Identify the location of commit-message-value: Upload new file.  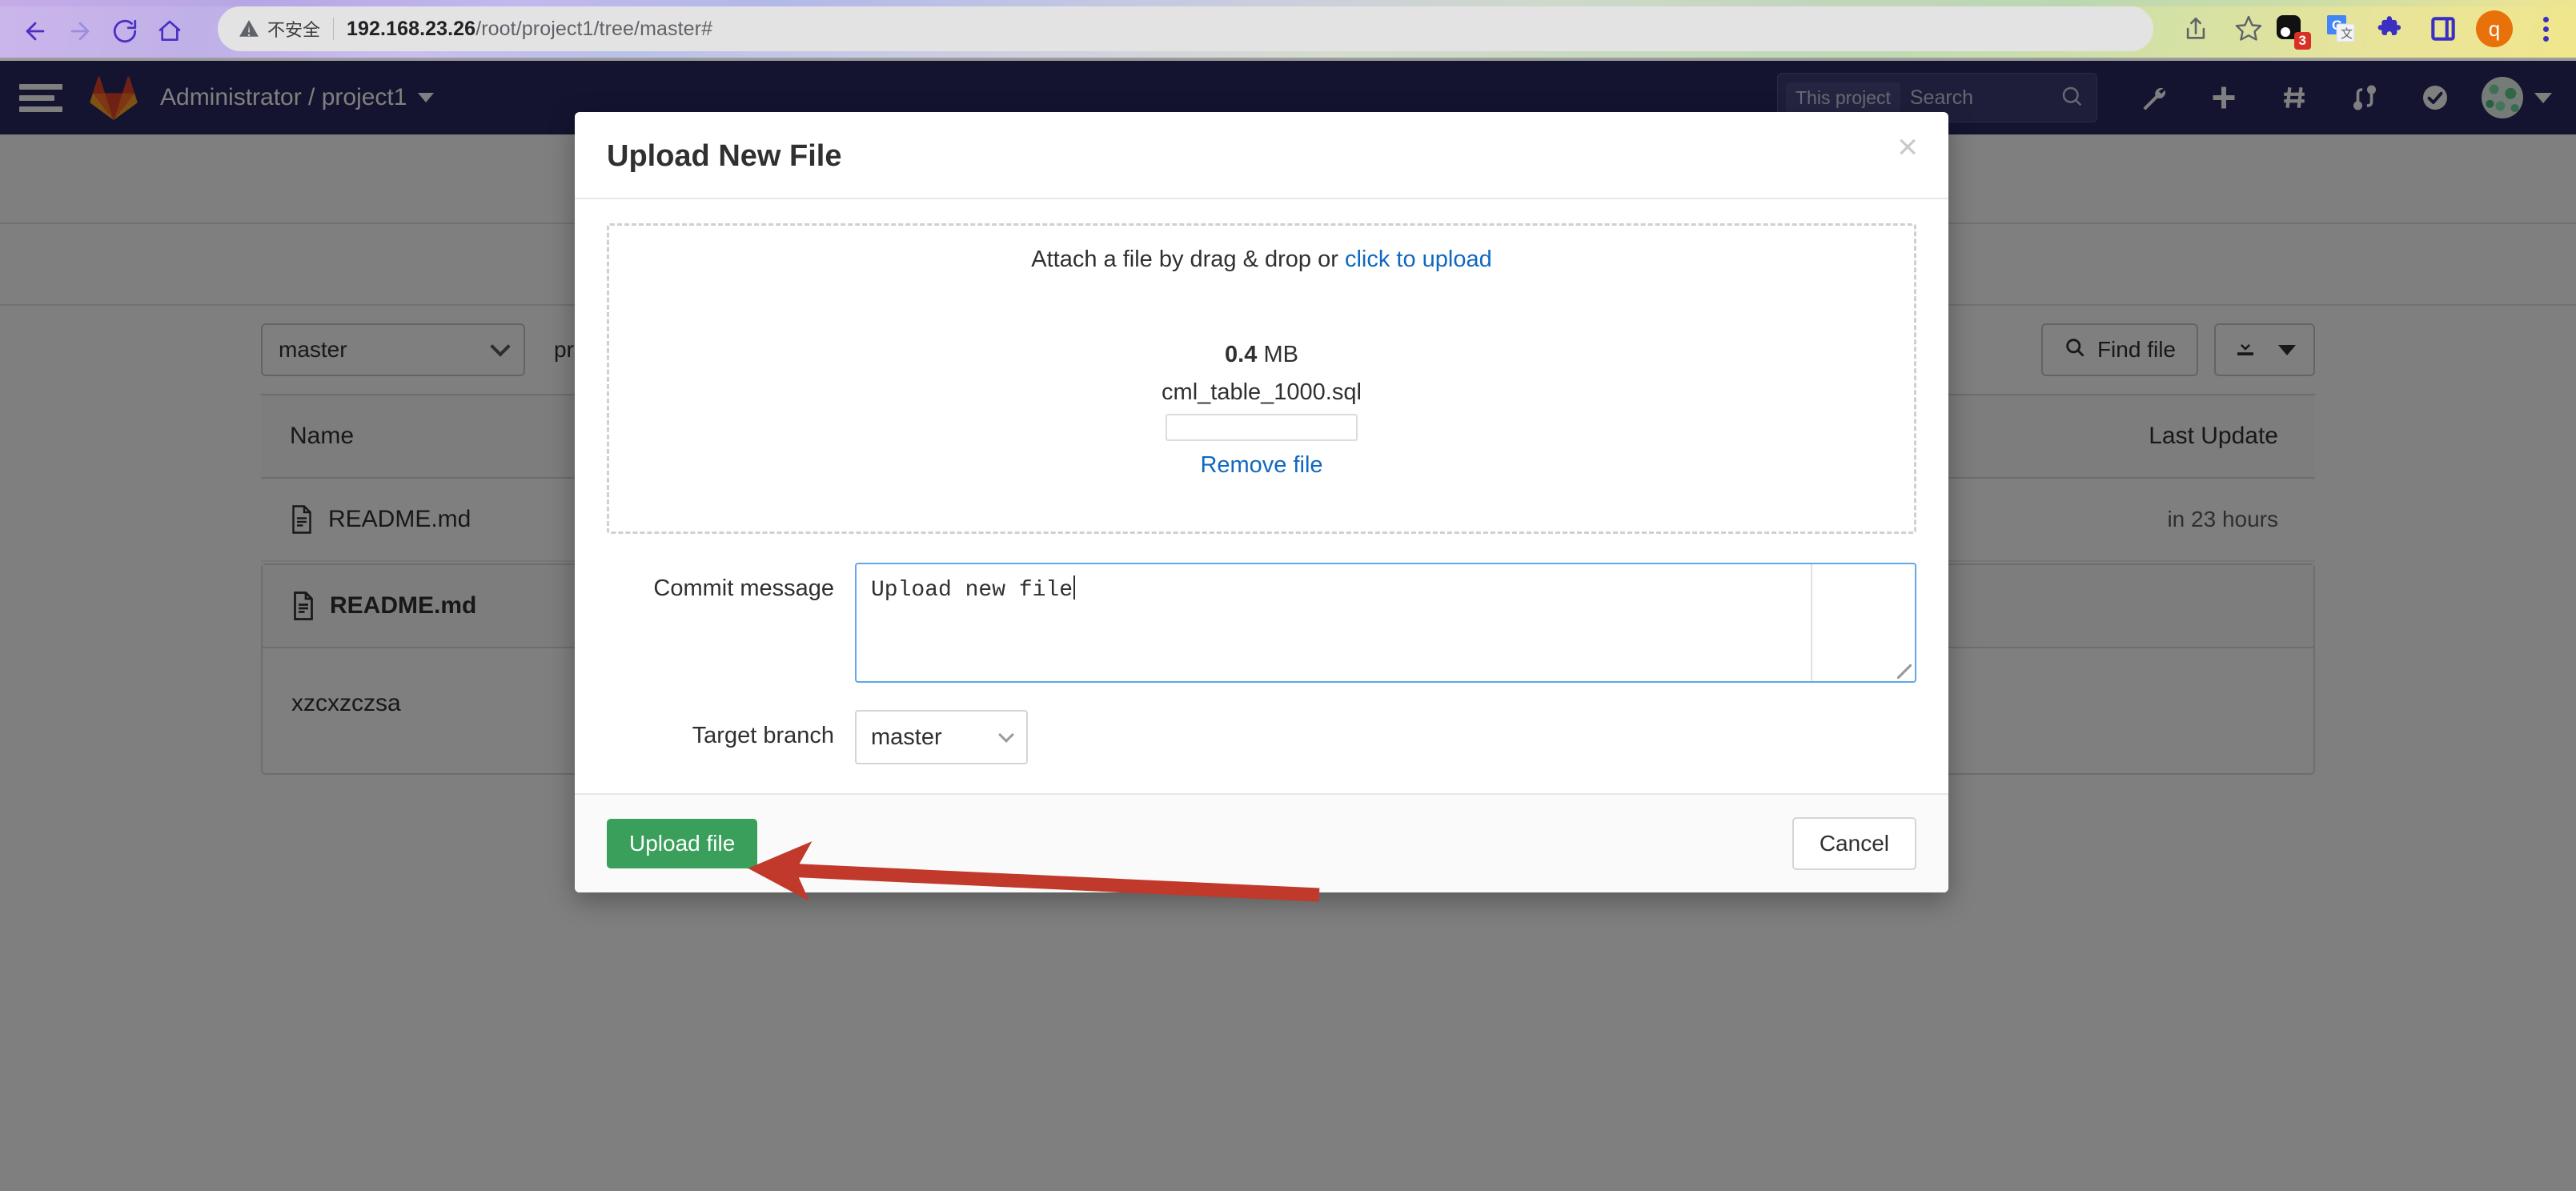
(972, 590).